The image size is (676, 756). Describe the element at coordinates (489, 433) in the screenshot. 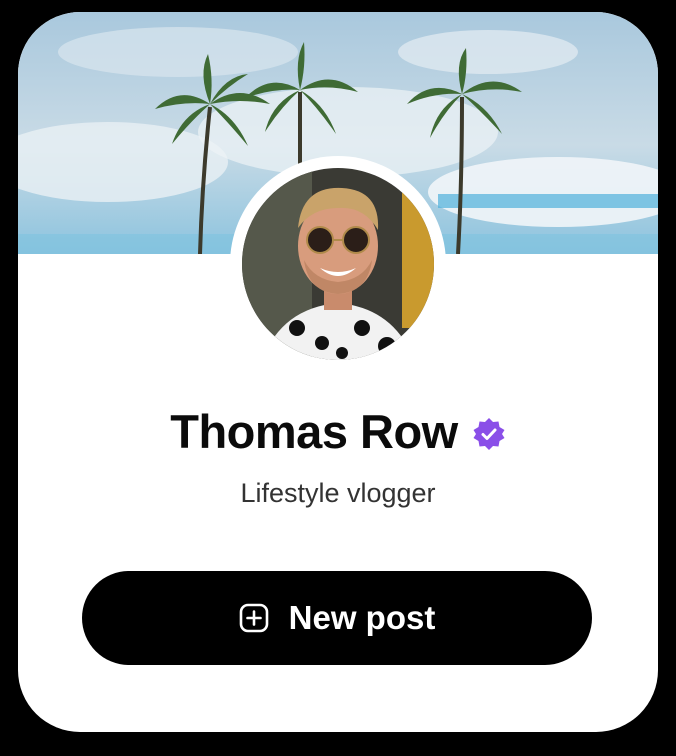

I see `verified-badge-icon` at that location.